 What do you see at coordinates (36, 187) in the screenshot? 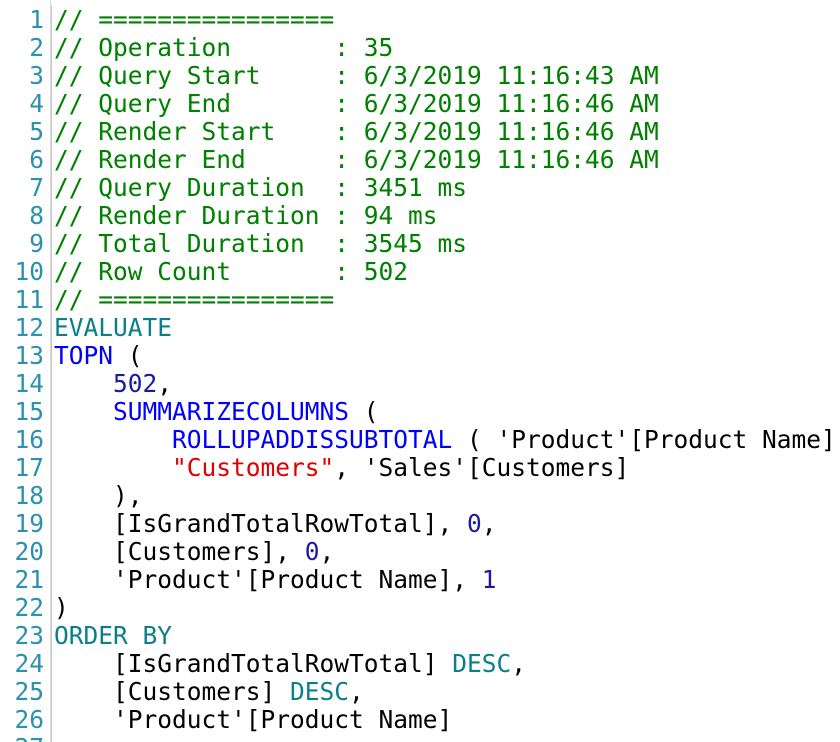
I see `line-number: 7` at bounding box center [36, 187].